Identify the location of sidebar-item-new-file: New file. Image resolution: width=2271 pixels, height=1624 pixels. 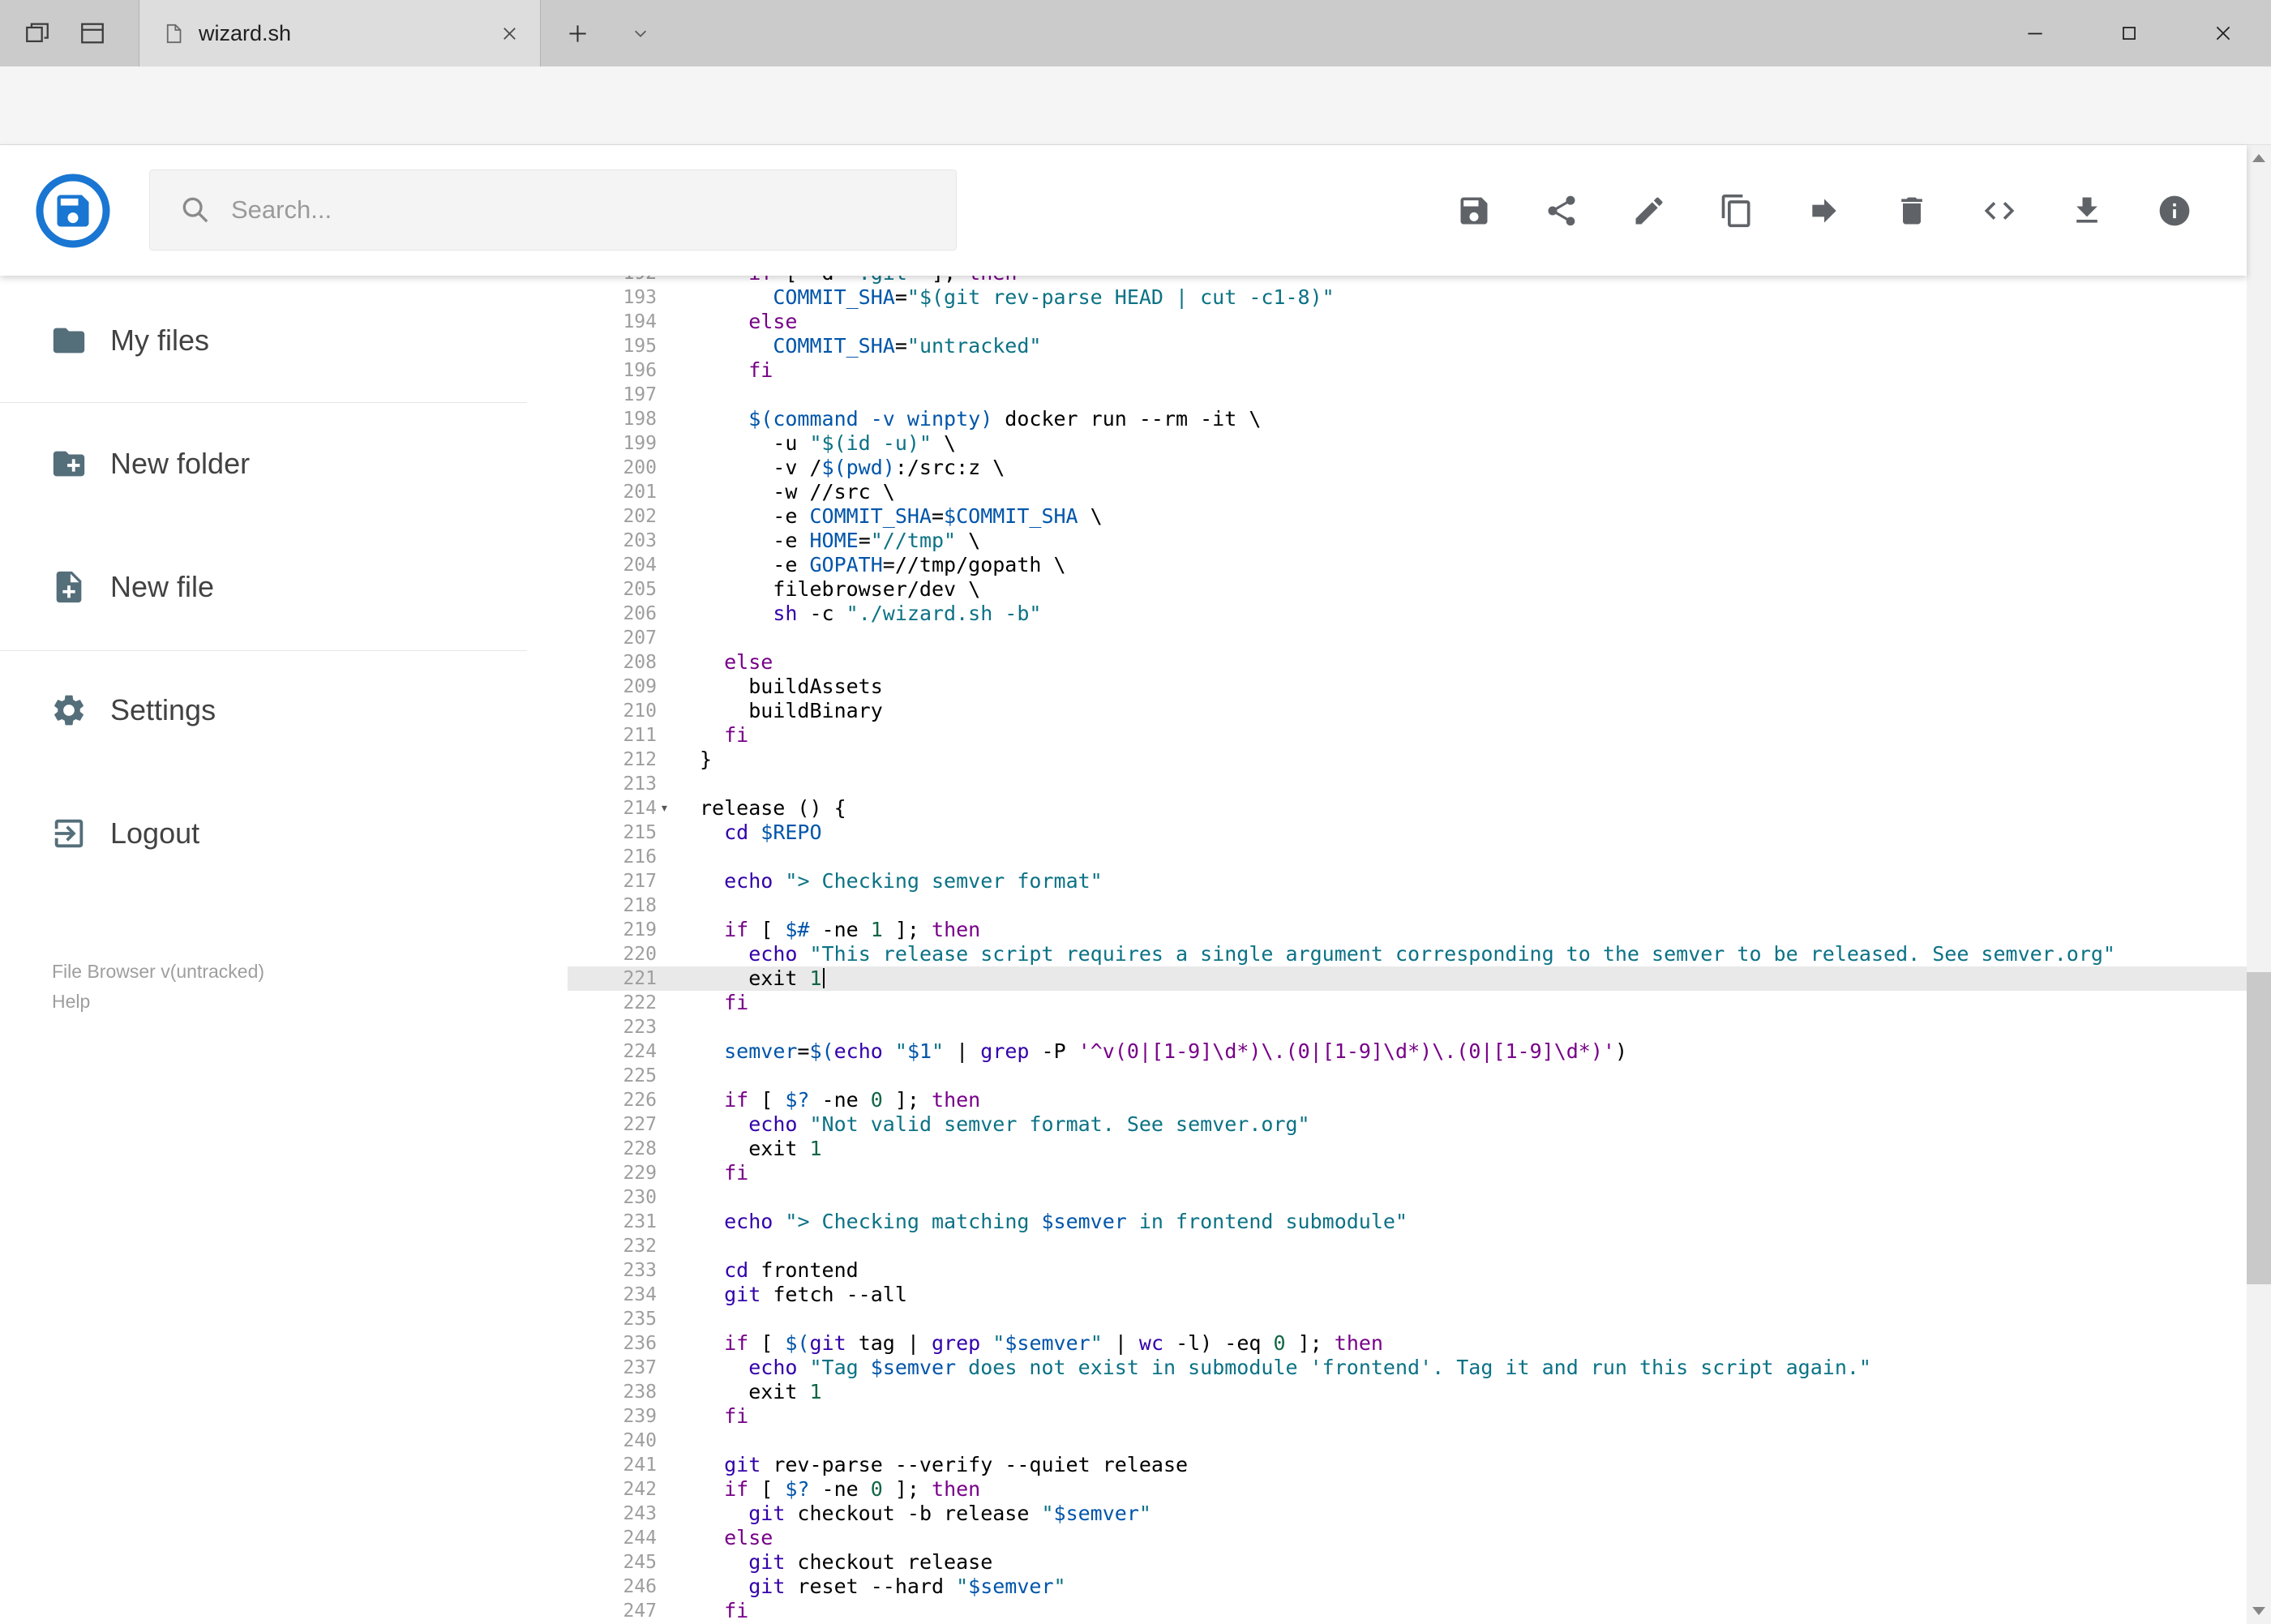
(284, 587).